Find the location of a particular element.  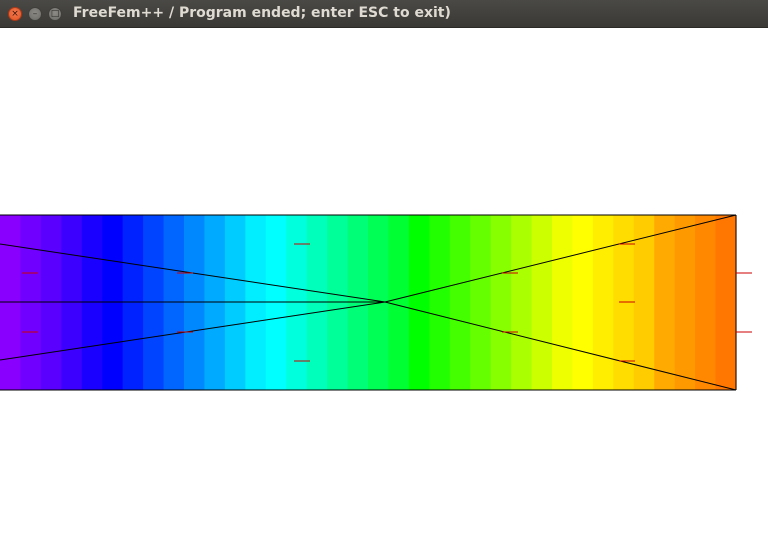

maximize-icon: □ is located at coordinates (55, 14).